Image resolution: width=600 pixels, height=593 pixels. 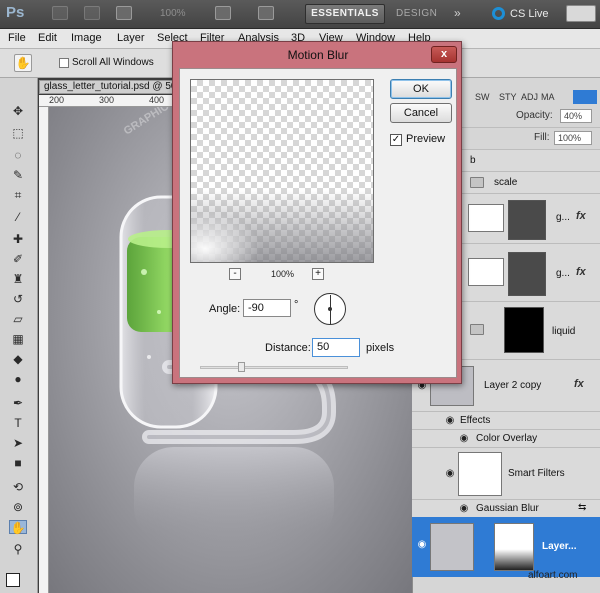 I want to click on filter-preview, so click(x=282, y=171).